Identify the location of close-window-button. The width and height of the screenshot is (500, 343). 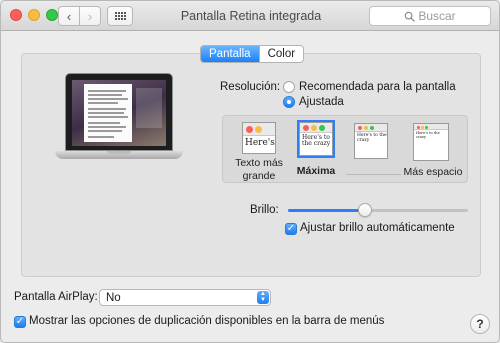
(16, 15).